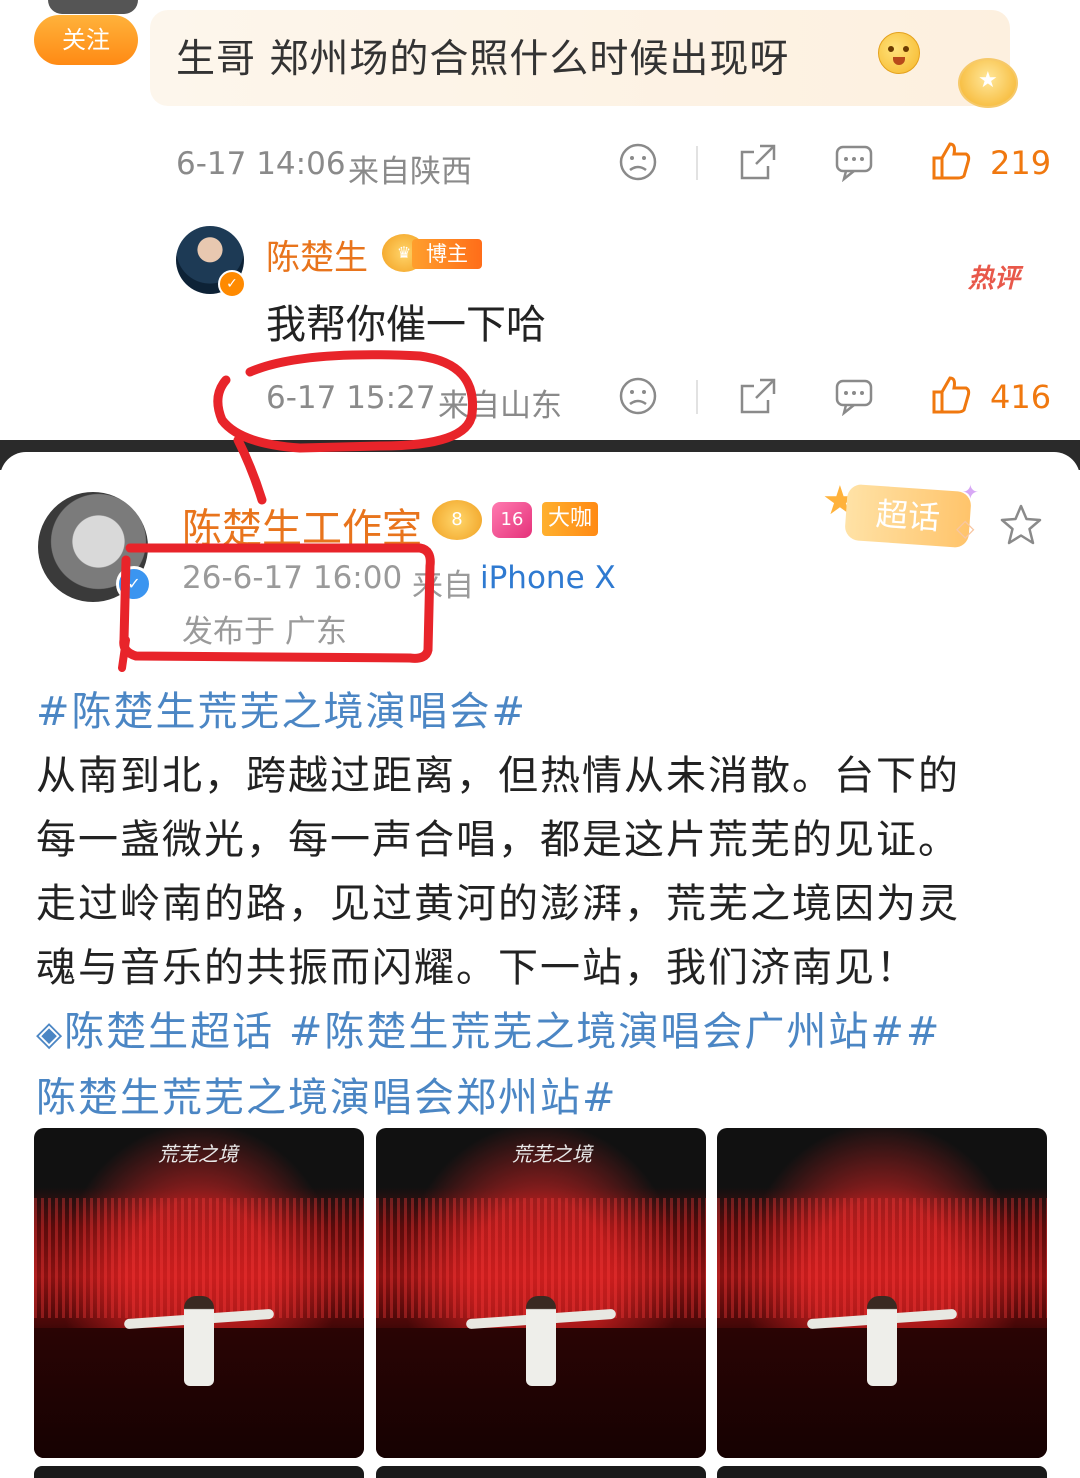  Describe the element at coordinates (882, 1293) in the screenshot. I see `concert-photo` at that location.